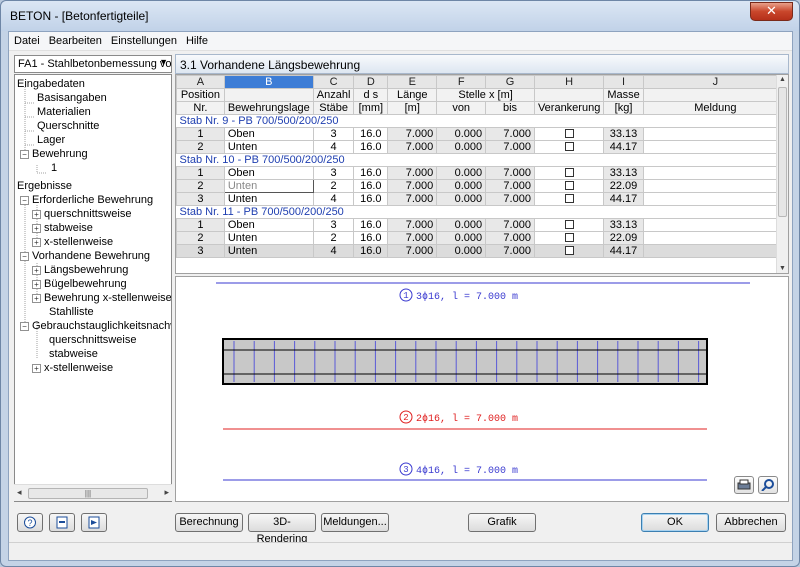  What do you see at coordinates (92, 340) in the screenshot?
I see `tree-item-geb-querschnittsweise: querschnittsweise` at bounding box center [92, 340].